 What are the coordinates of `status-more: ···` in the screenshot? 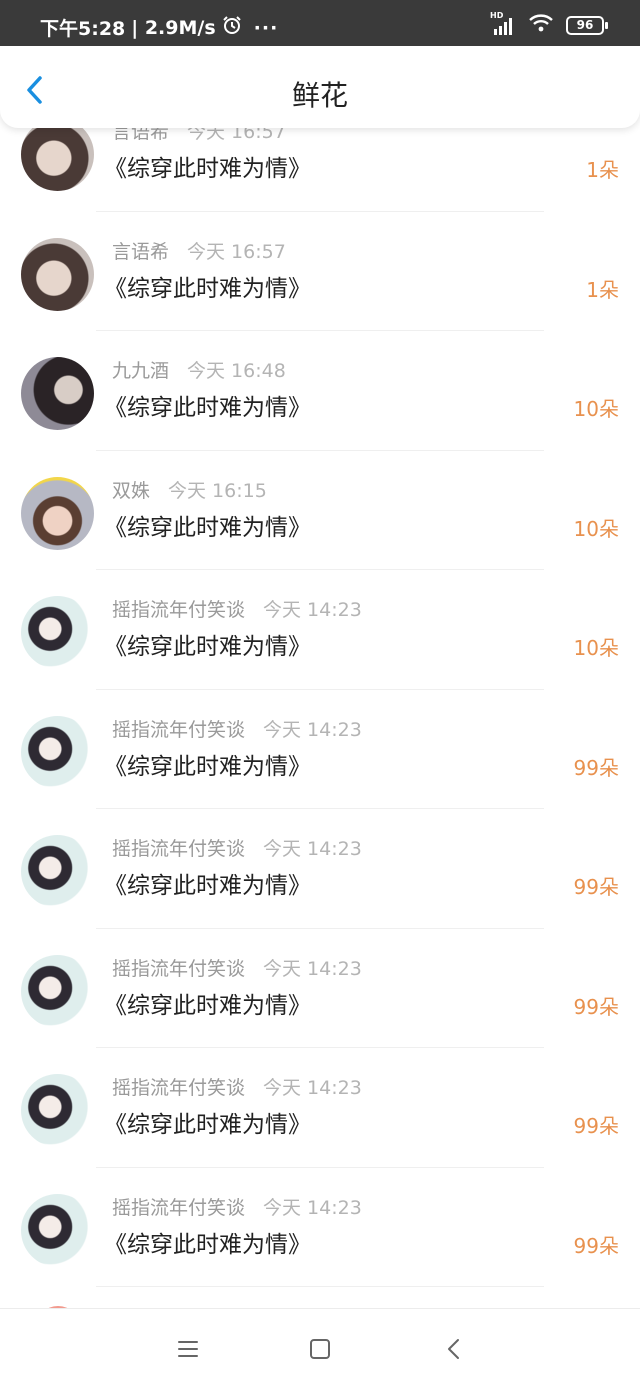 It's located at (266, 27).